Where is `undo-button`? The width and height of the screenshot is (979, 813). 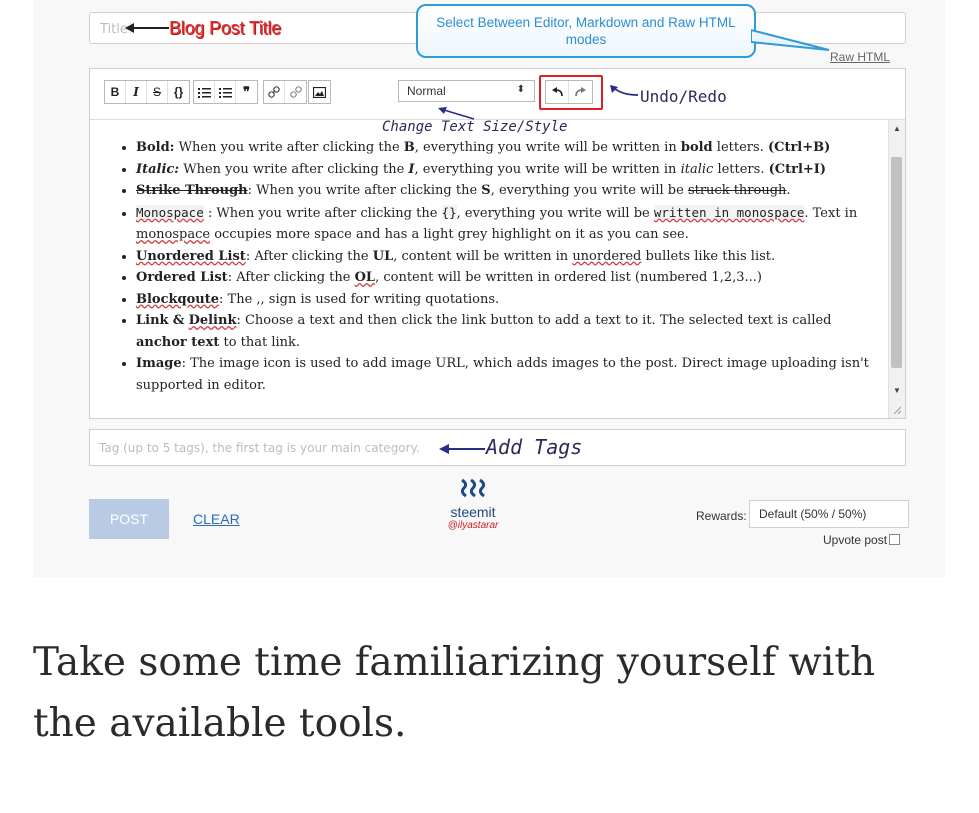 undo-button is located at coordinates (557, 92).